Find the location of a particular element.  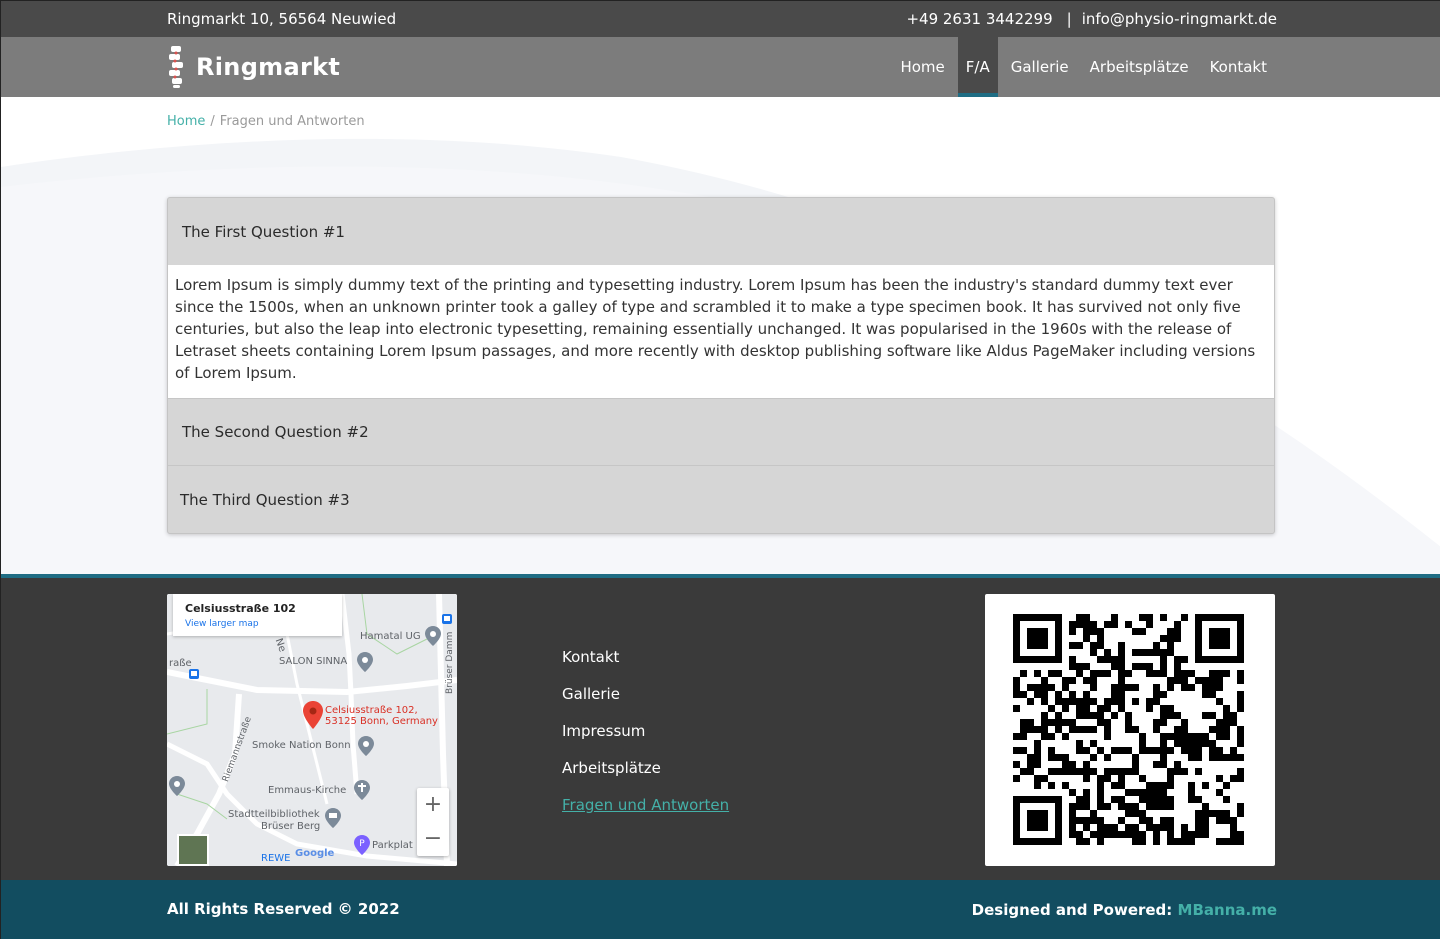

map-place-label: Emmaus-Kirche is located at coordinates (307, 790).